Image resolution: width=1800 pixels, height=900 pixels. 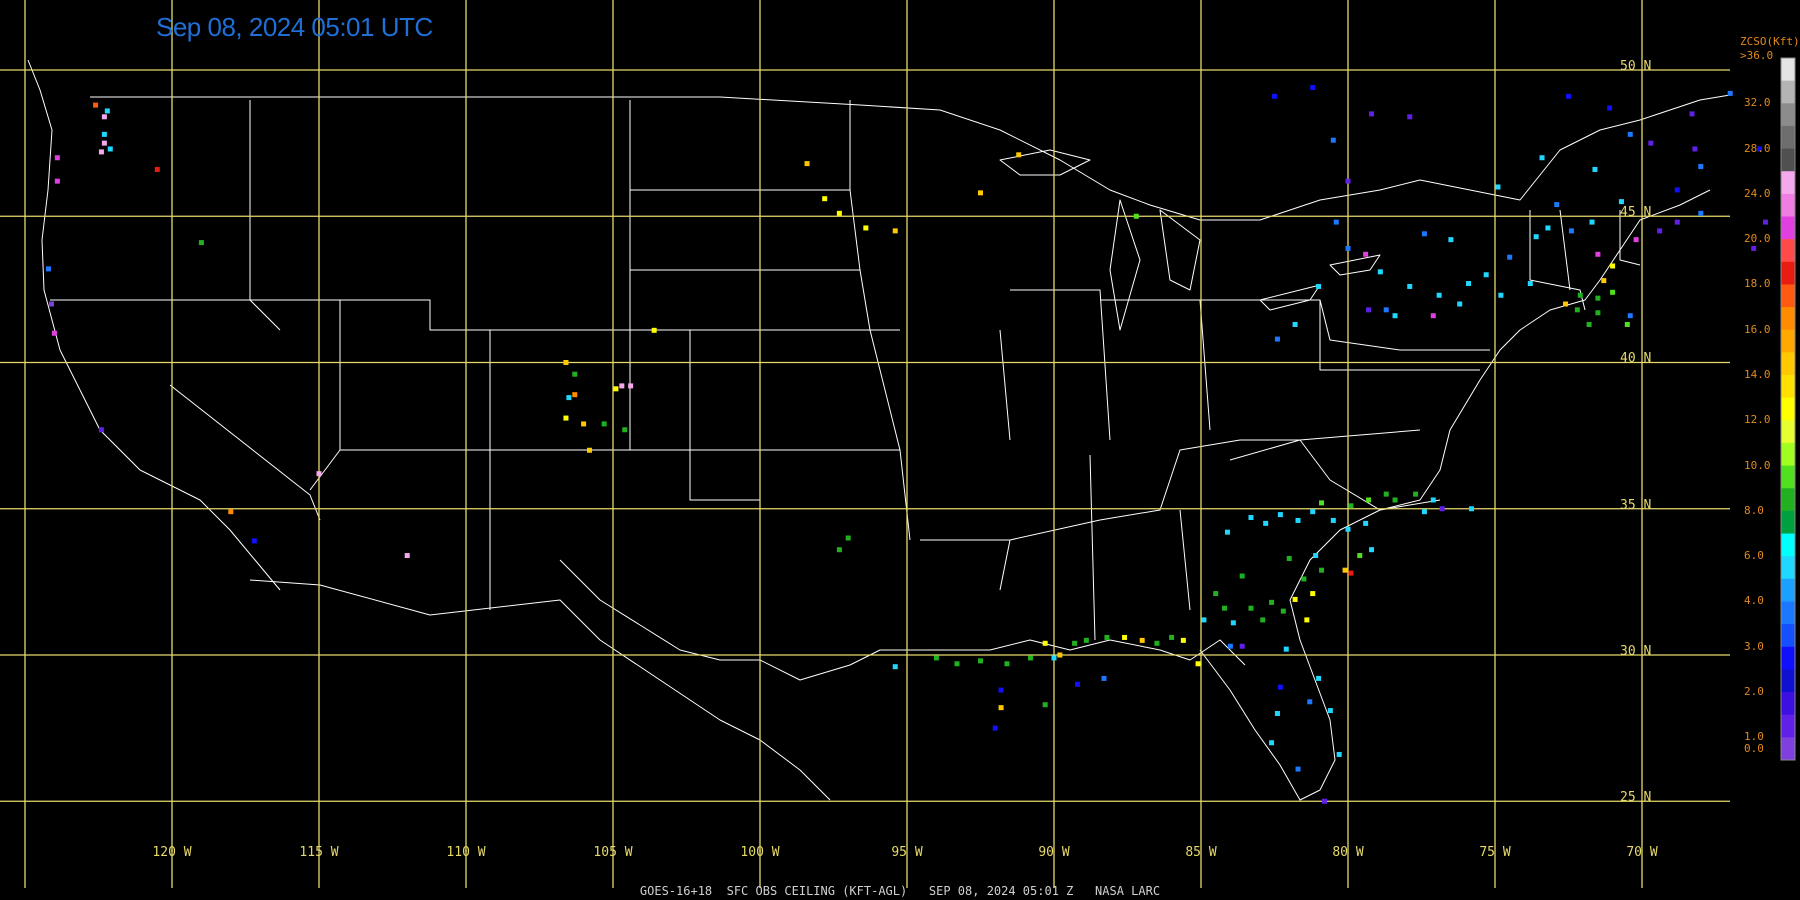 What do you see at coordinates (1642, 852) in the screenshot?
I see `lon-label: 70 W` at bounding box center [1642, 852].